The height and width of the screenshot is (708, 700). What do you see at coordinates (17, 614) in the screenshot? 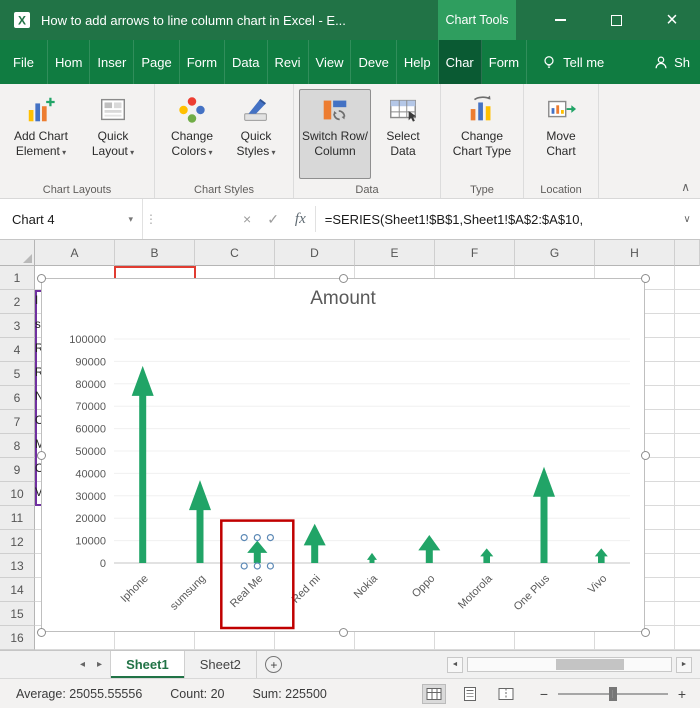
I see `row-header-15: 15` at bounding box center [17, 614].